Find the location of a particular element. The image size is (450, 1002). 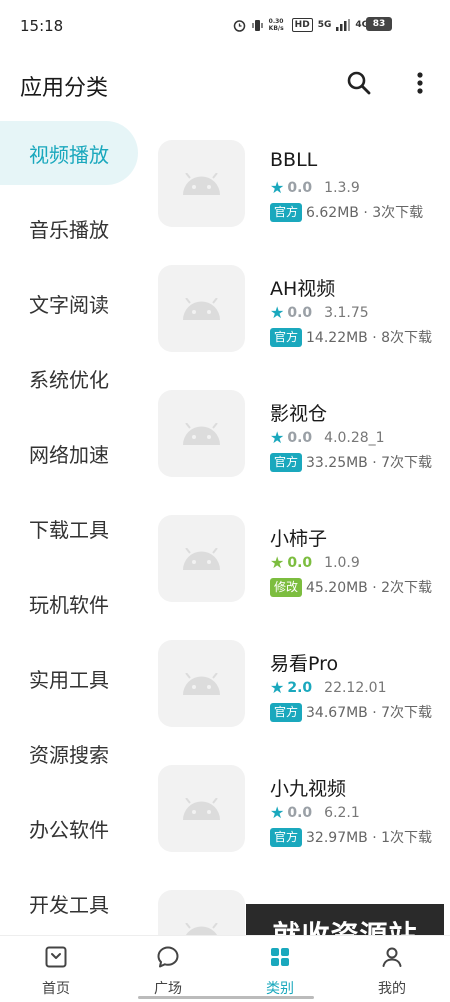

nav-tab-label: 我的 is located at coordinates (392, 989).